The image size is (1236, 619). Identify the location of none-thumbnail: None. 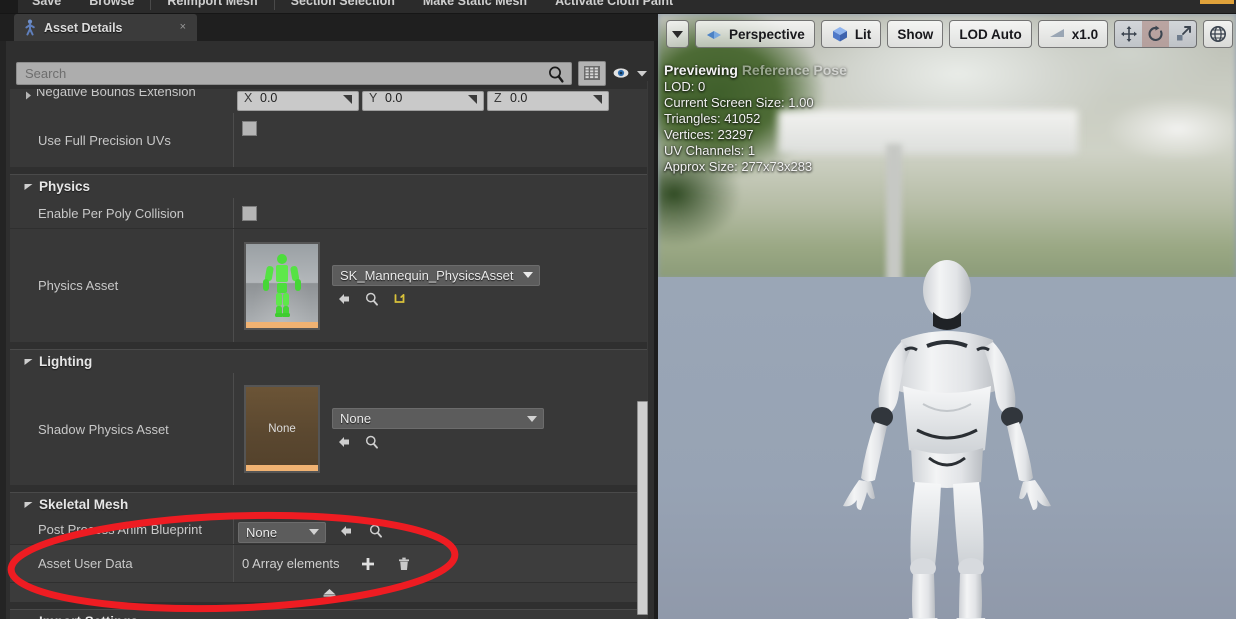
(282, 429).